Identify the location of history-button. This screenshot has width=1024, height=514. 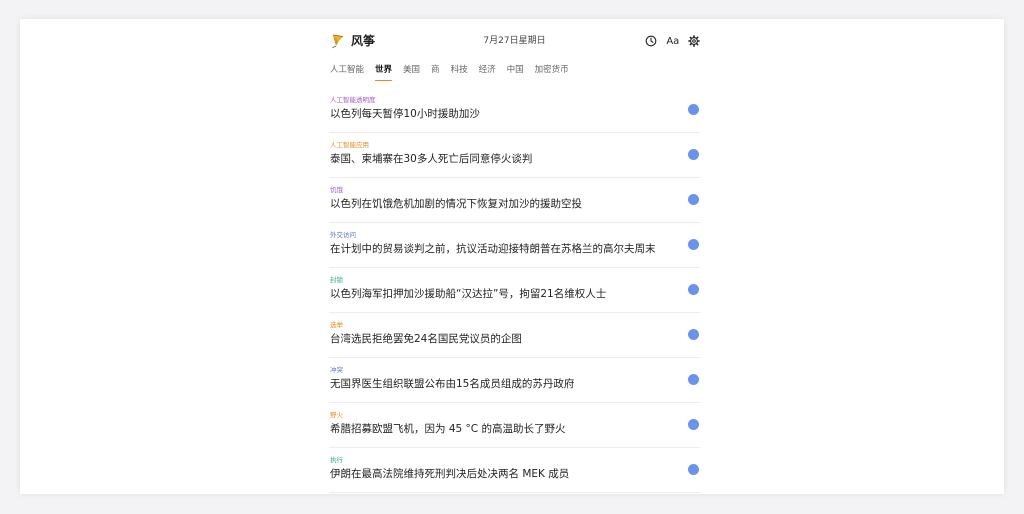
(651, 41).